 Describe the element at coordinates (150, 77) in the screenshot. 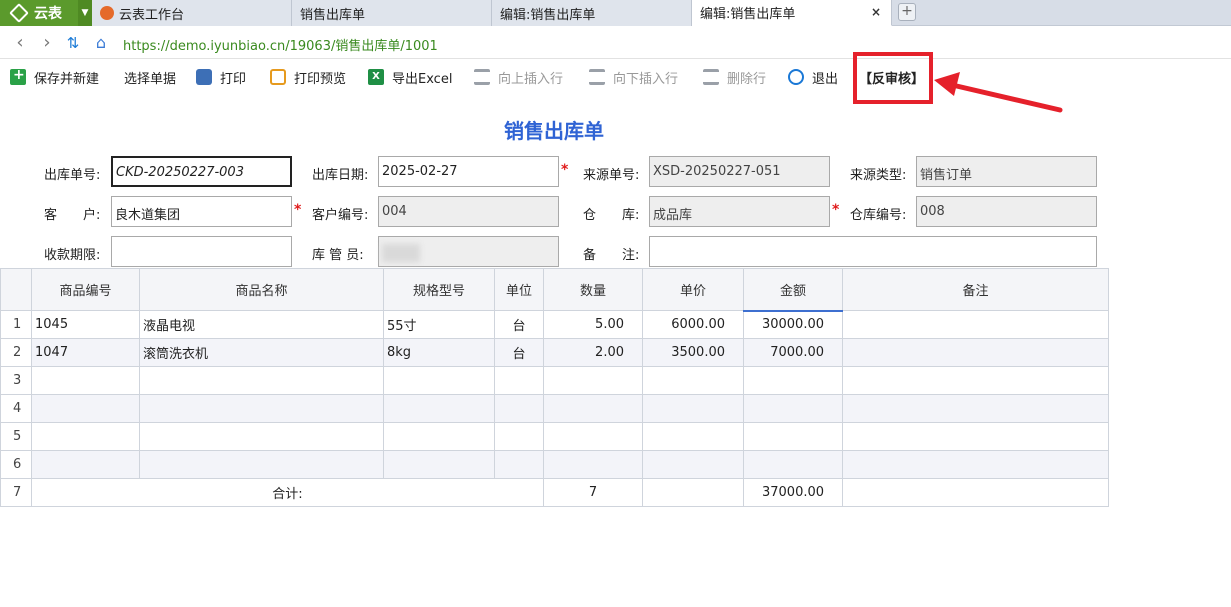

I see `select-doc-button: 选择单据` at that location.